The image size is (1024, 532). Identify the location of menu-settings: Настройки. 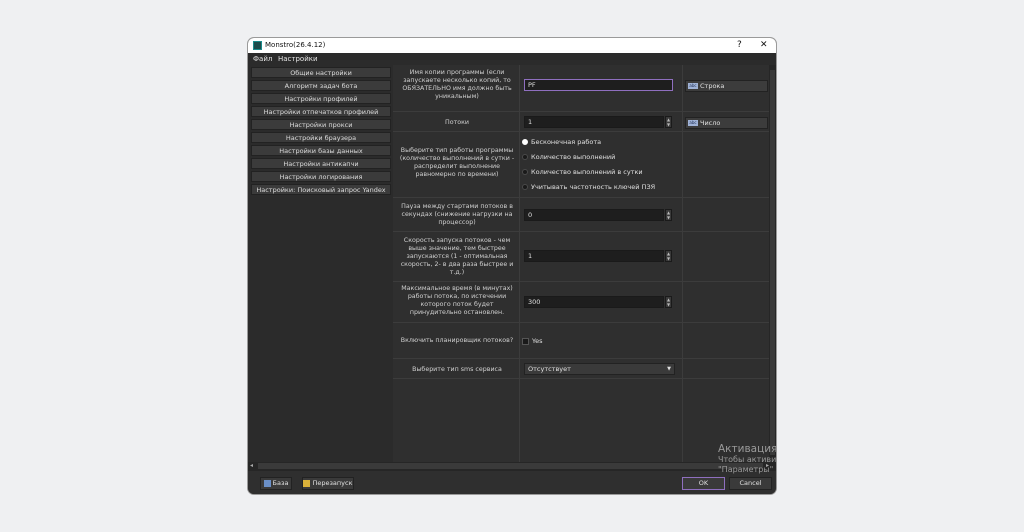
(298, 59).